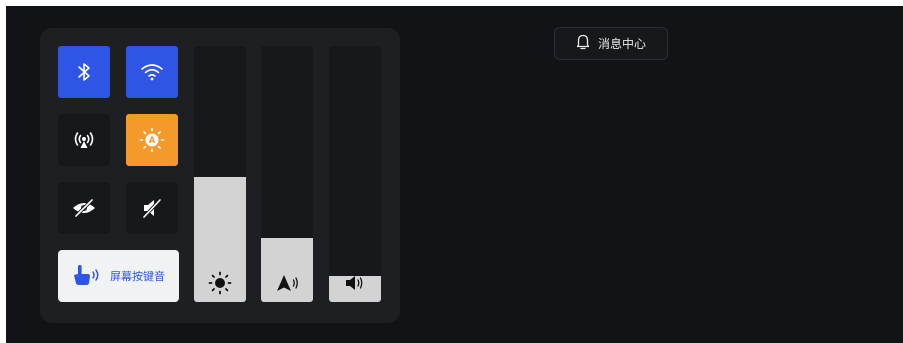  I want to click on speaker-mute-icon, so click(152, 208).